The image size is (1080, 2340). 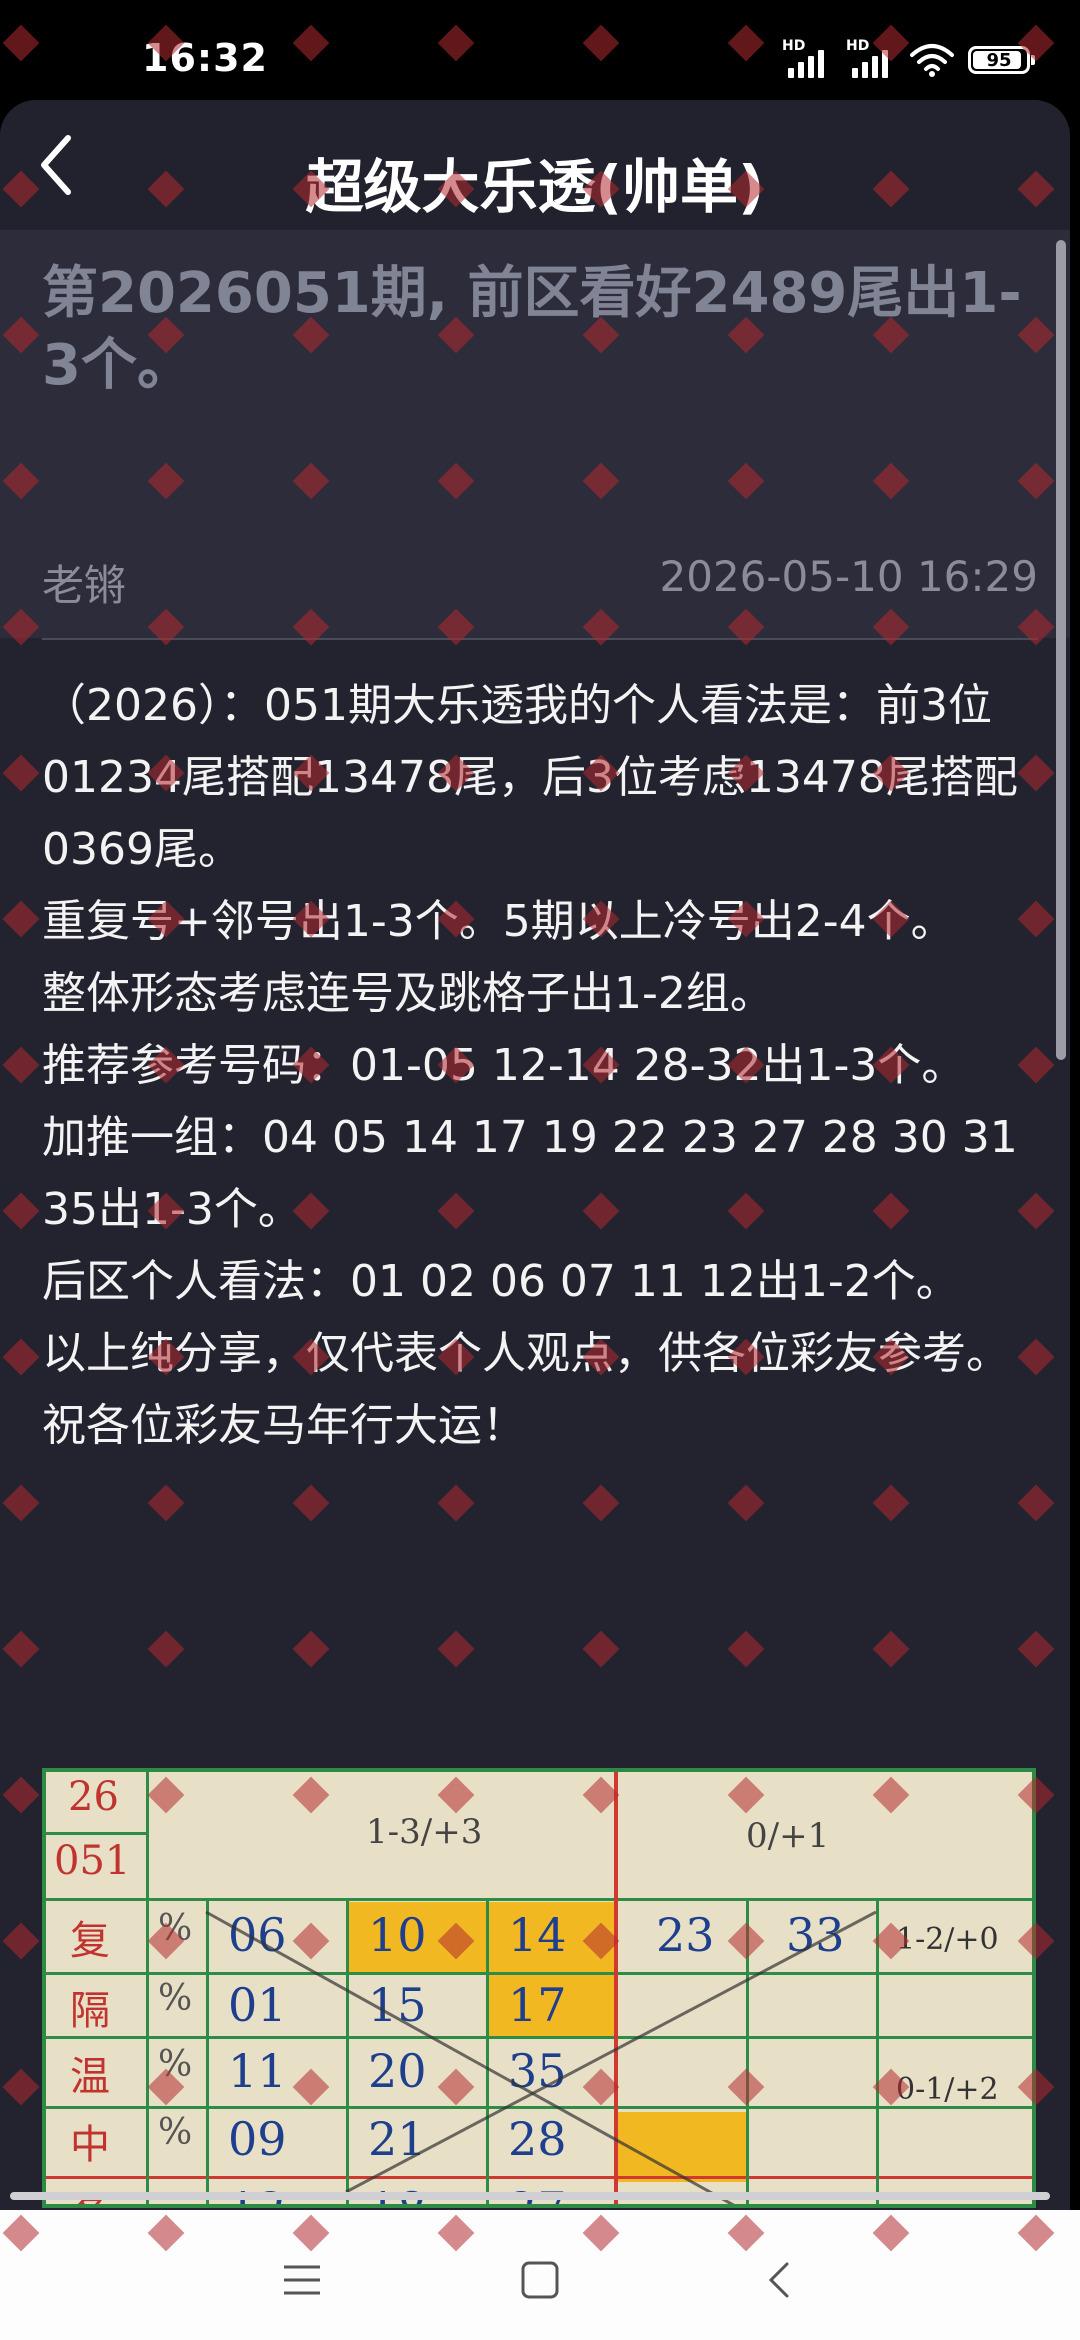 I want to click on article-author: 老锵, so click(x=84, y=582).